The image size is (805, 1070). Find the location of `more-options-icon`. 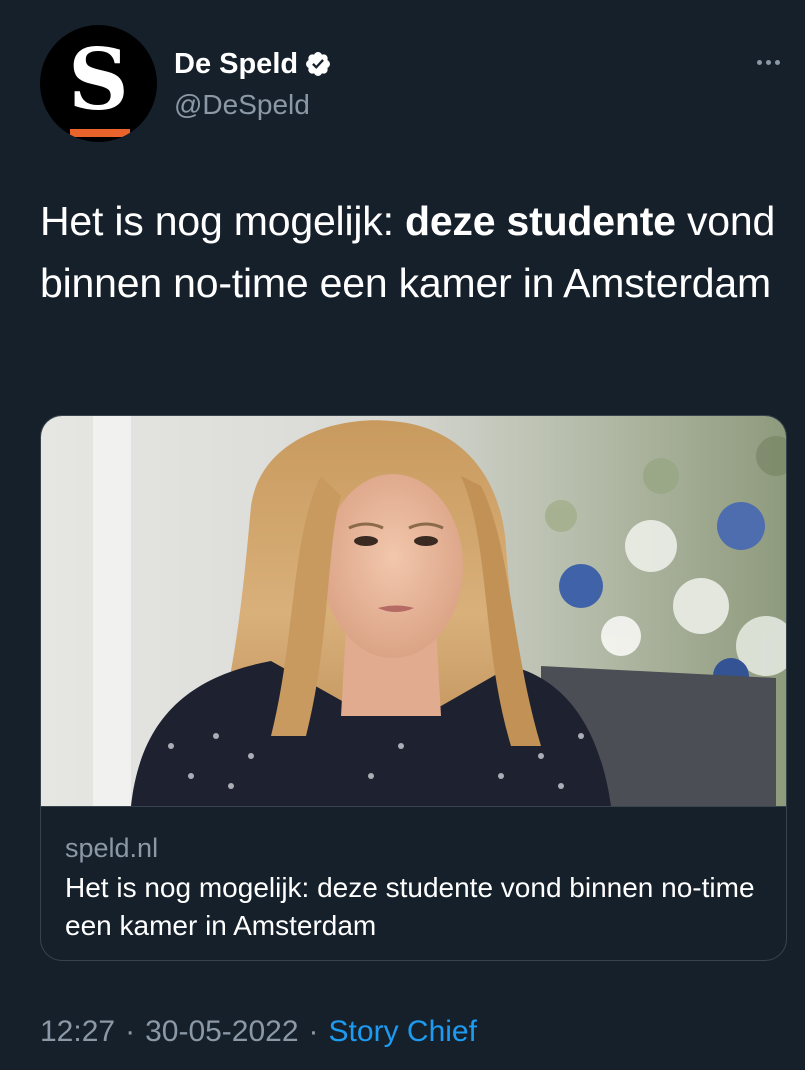

more-options-icon is located at coordinates (768, 62).